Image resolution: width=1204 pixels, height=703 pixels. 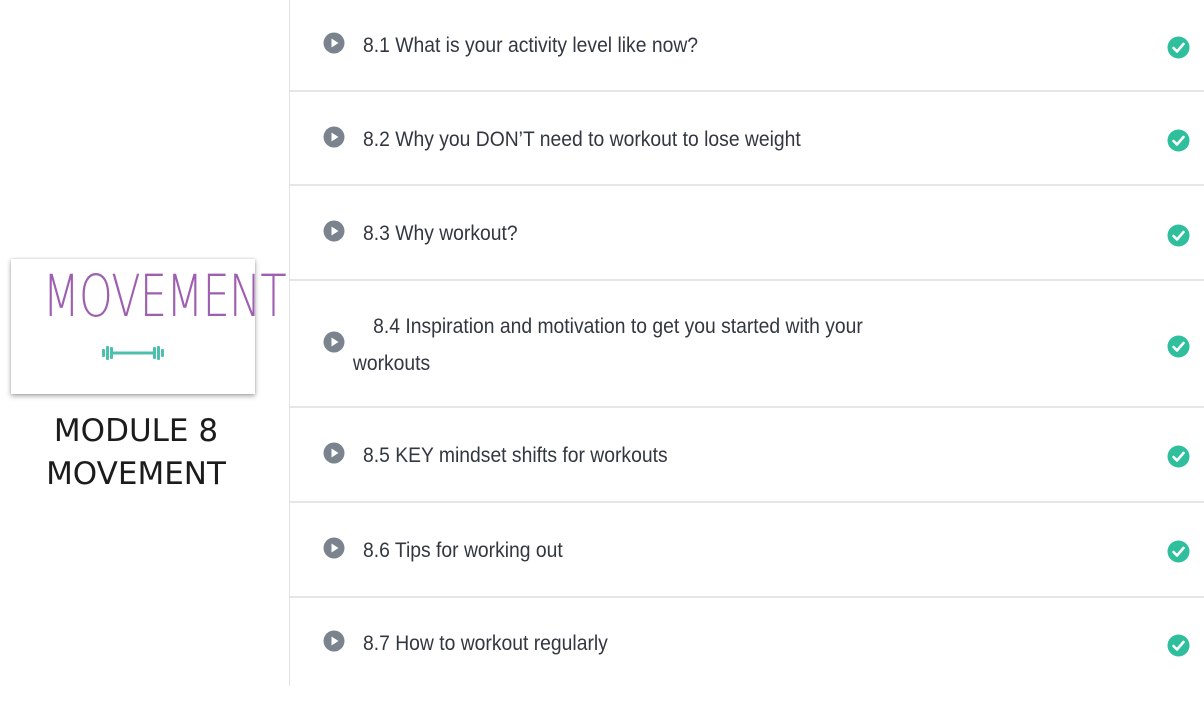 I want to click on lesson-title: 8.7 How to workout regularly, so click(x=485, y=644).